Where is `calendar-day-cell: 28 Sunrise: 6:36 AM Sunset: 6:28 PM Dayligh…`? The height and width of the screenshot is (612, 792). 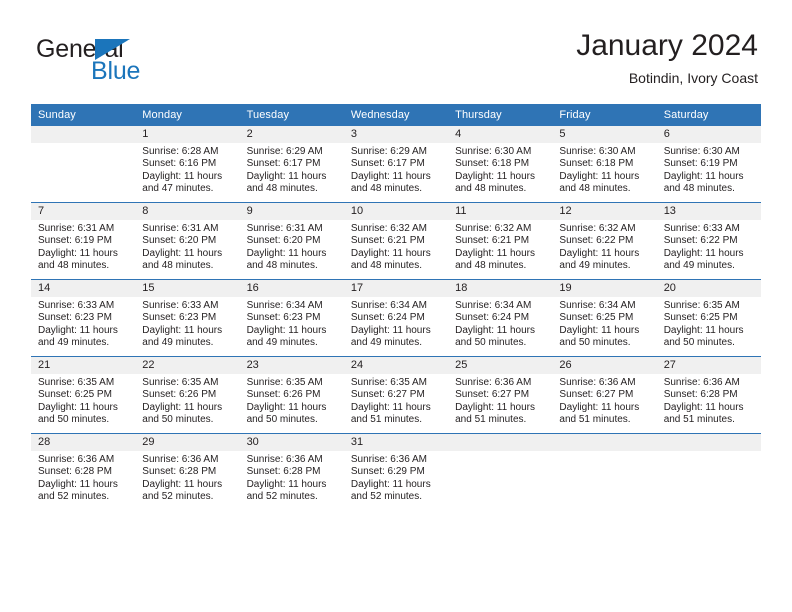
calendar-day-cell: 28 Sunrise: 6:36 AM Sunset: 6:28 PM Dayligh… is located at coordinates (83, 471).